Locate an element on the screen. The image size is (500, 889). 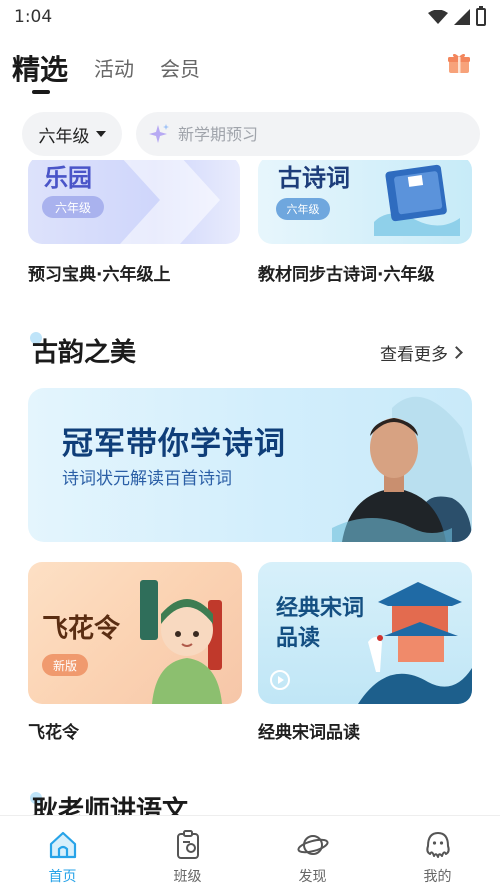
nav-home: 首页 is located at coordinates (62, 852).